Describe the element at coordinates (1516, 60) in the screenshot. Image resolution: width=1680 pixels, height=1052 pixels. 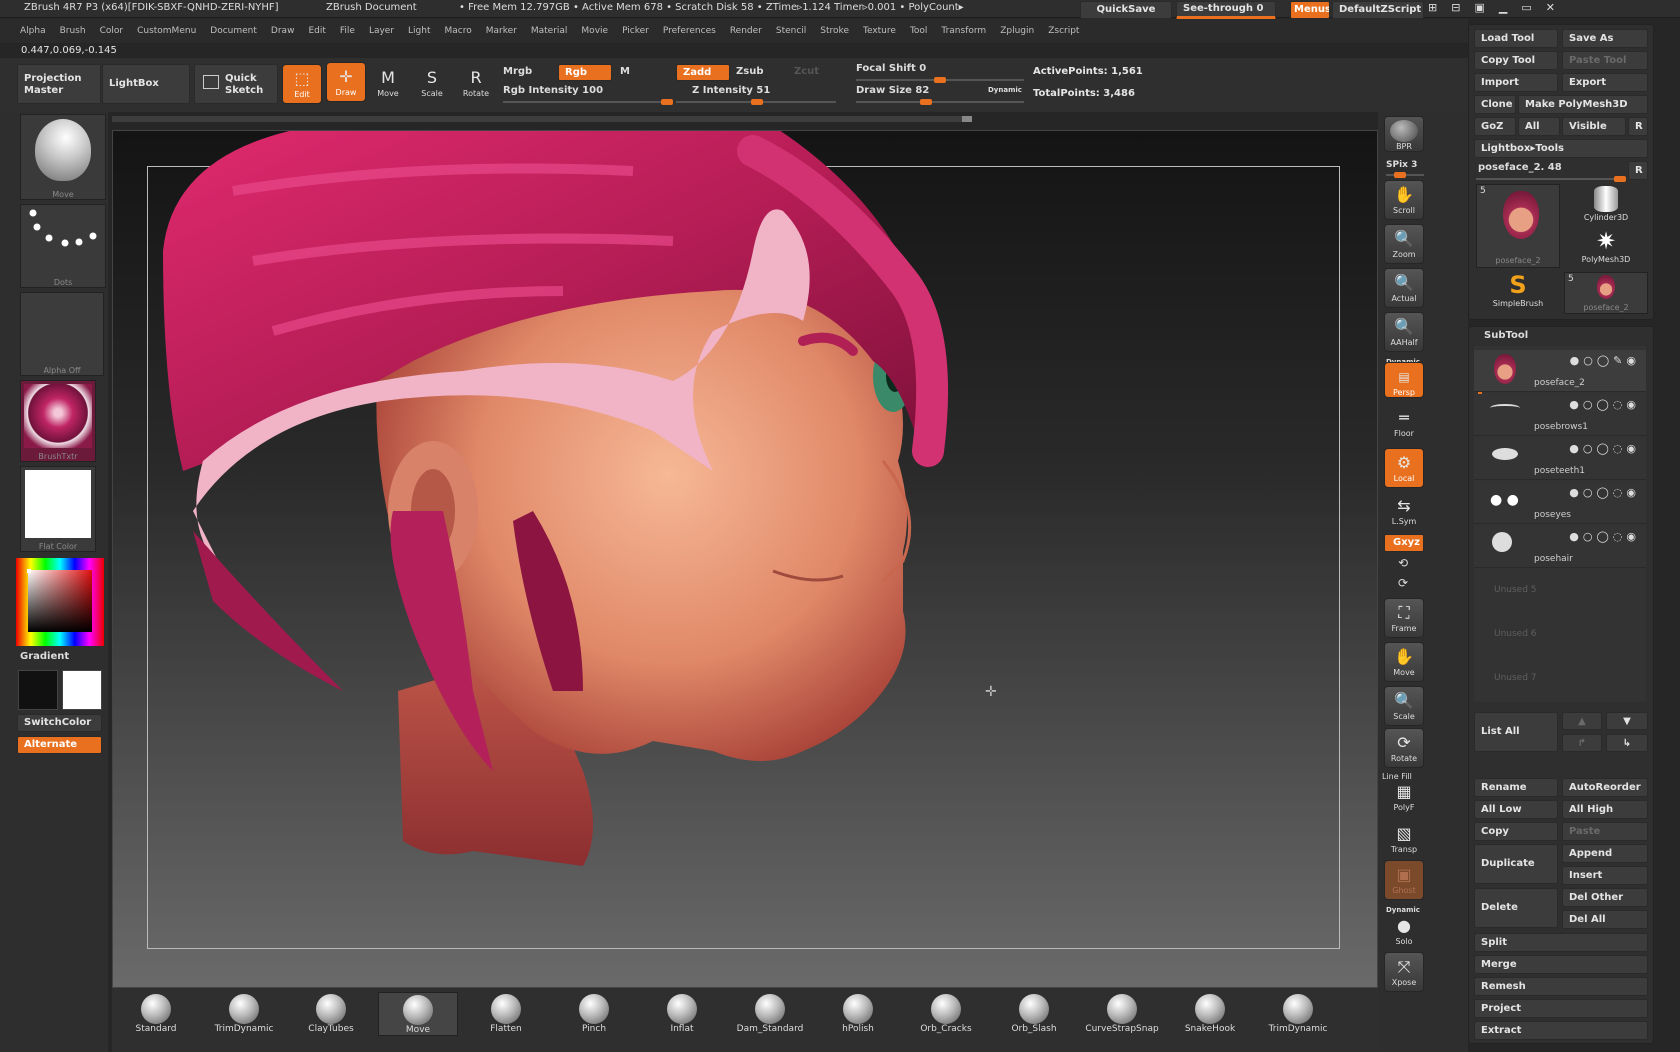
I see `copy-tool-button: Copy Tool` at that location.